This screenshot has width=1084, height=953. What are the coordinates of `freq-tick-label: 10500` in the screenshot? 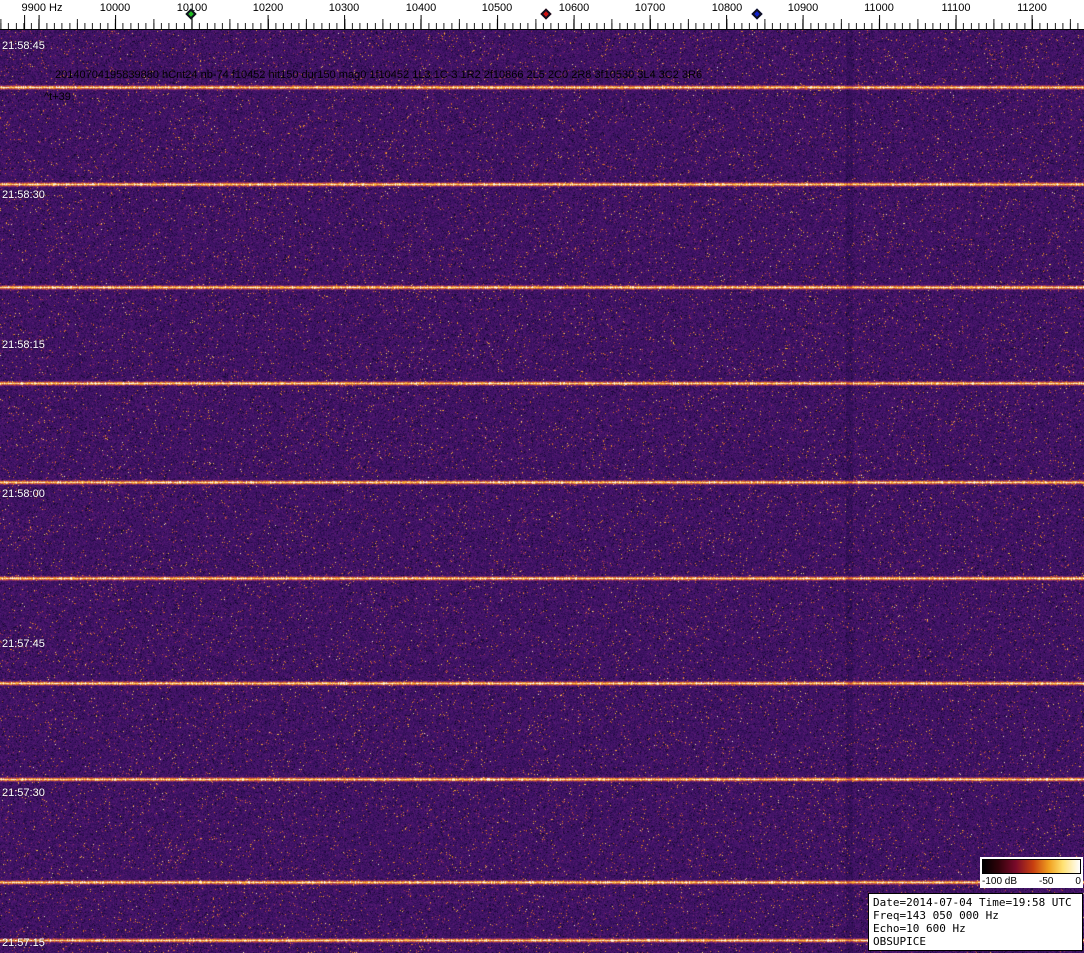 It's located at (497, 8).